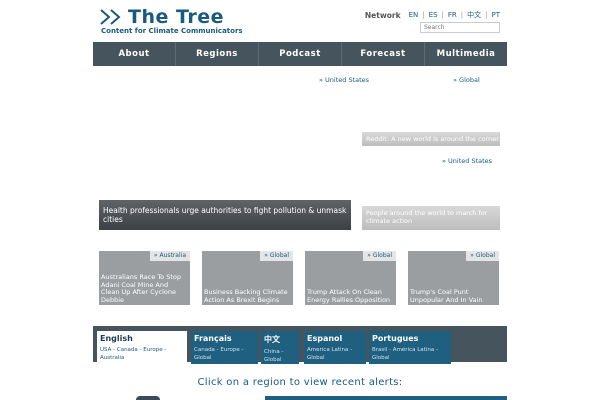  Describe the element at coordinates (453, 296) in the screenshot. I see `card-title: Trump's Coal Punt Unpopular And In Vain` at that location.